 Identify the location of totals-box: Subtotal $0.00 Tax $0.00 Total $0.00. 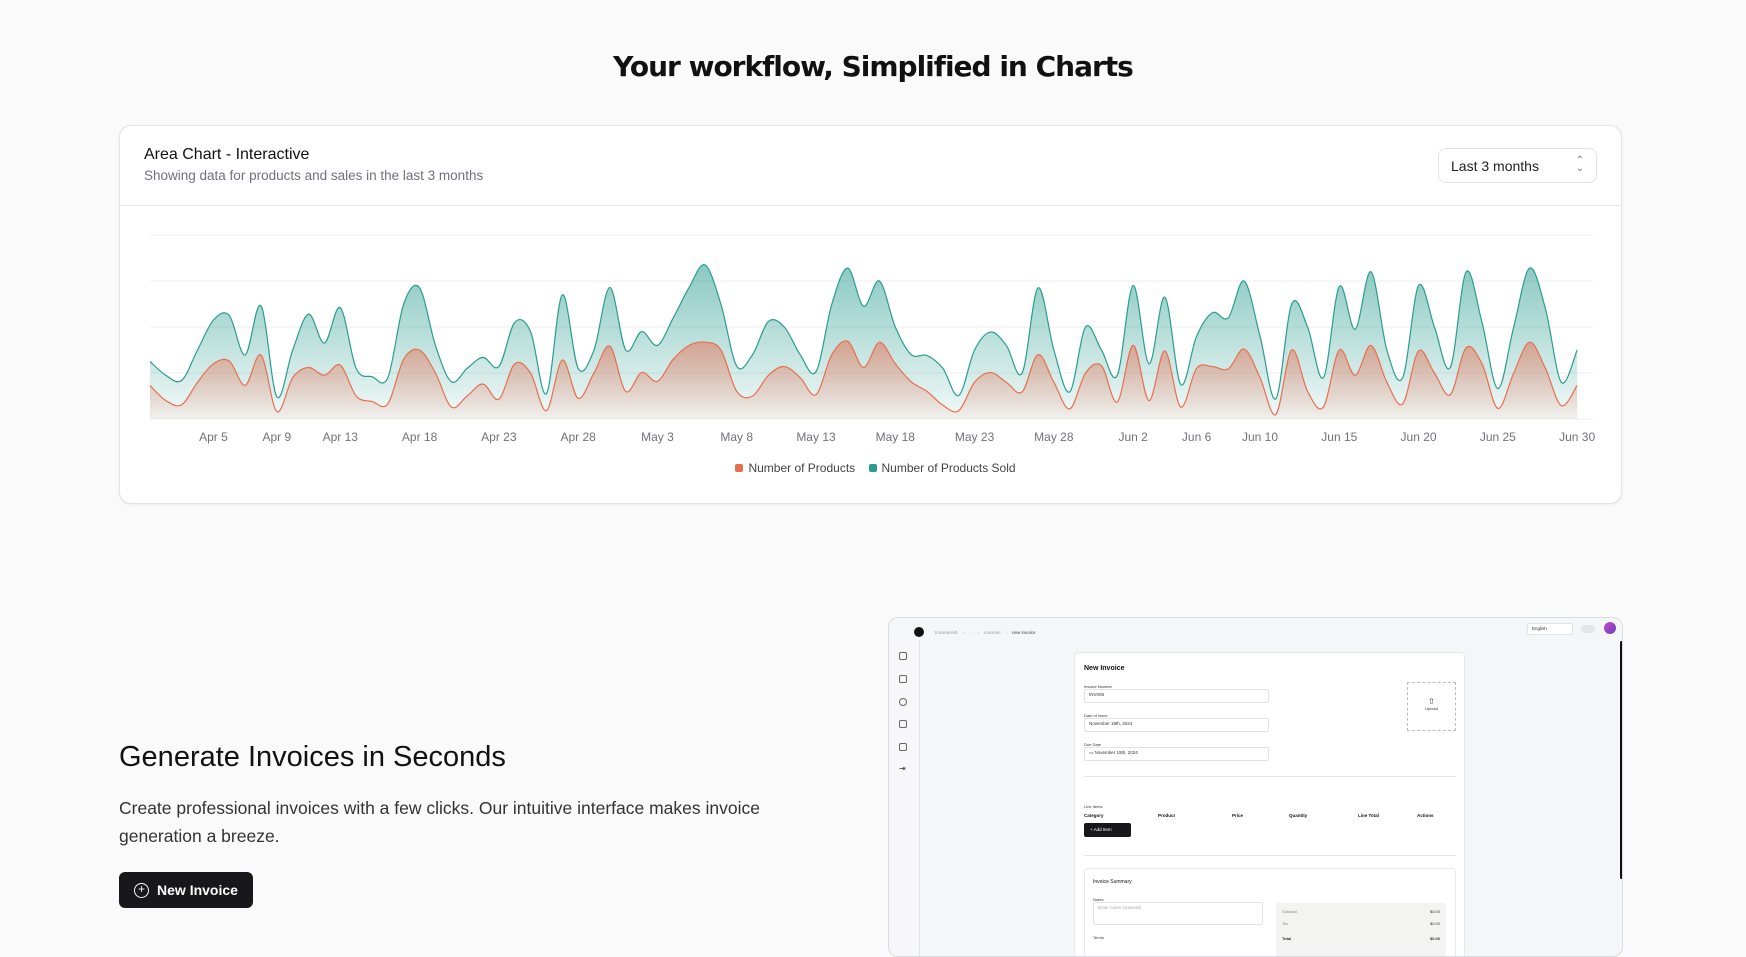
(1361, 929).